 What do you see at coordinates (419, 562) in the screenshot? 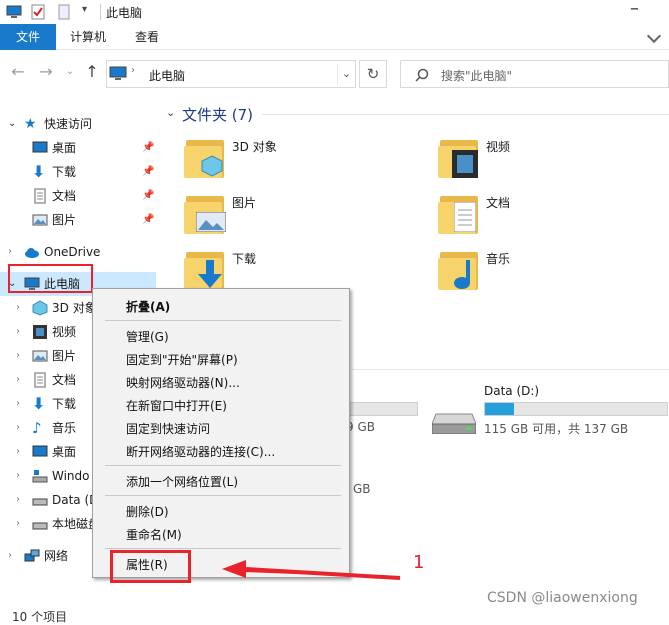
I see `annotation-number: 1` at bounding box center [419, 562].